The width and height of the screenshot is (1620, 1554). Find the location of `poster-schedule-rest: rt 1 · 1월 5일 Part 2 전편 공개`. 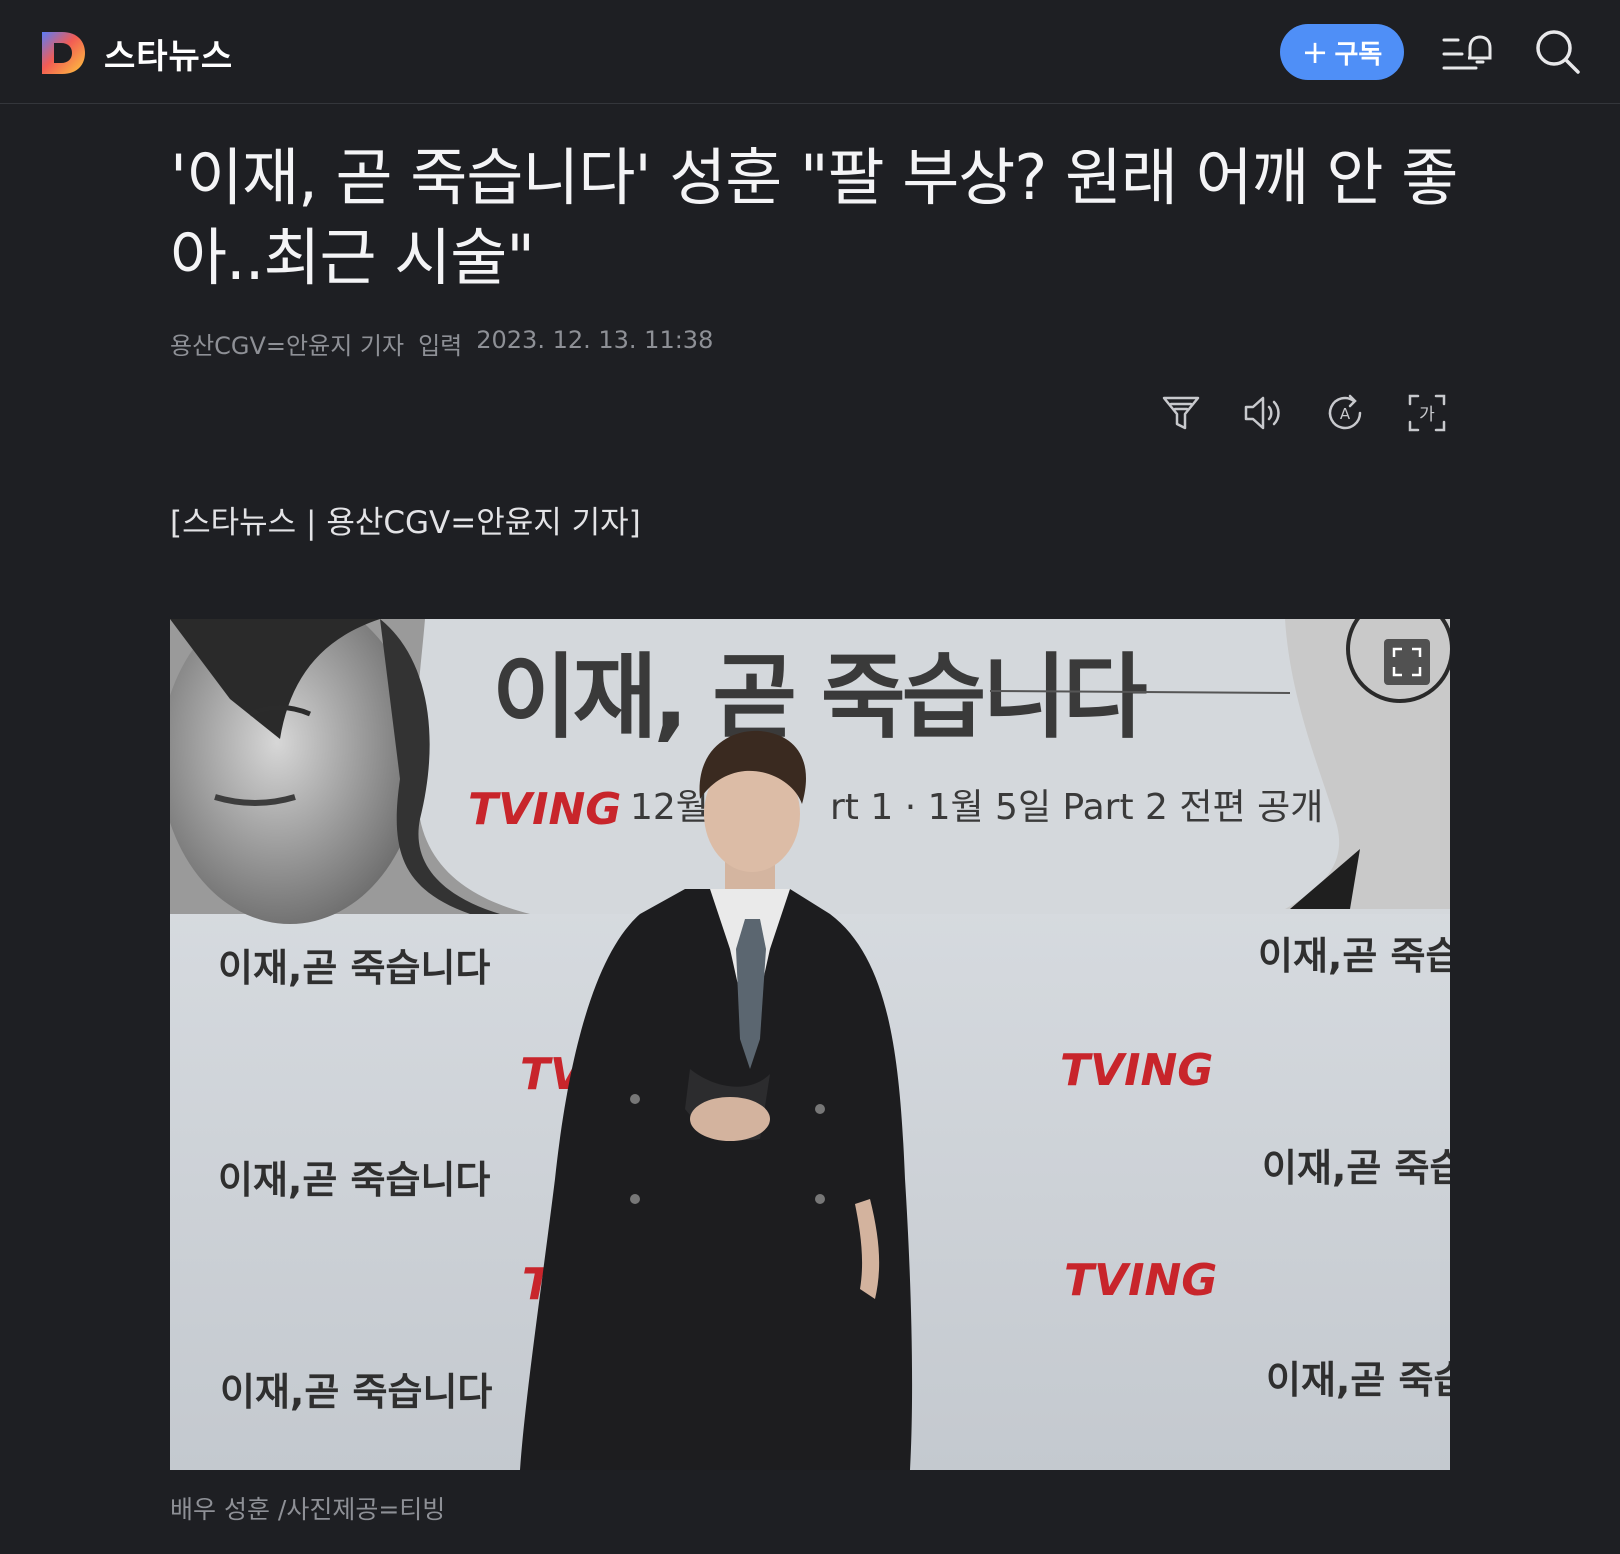

poster-schedule-rest: rt 1 · 1월 5일 Part 2 전편 공개 is located at coordinates (1076, 807).